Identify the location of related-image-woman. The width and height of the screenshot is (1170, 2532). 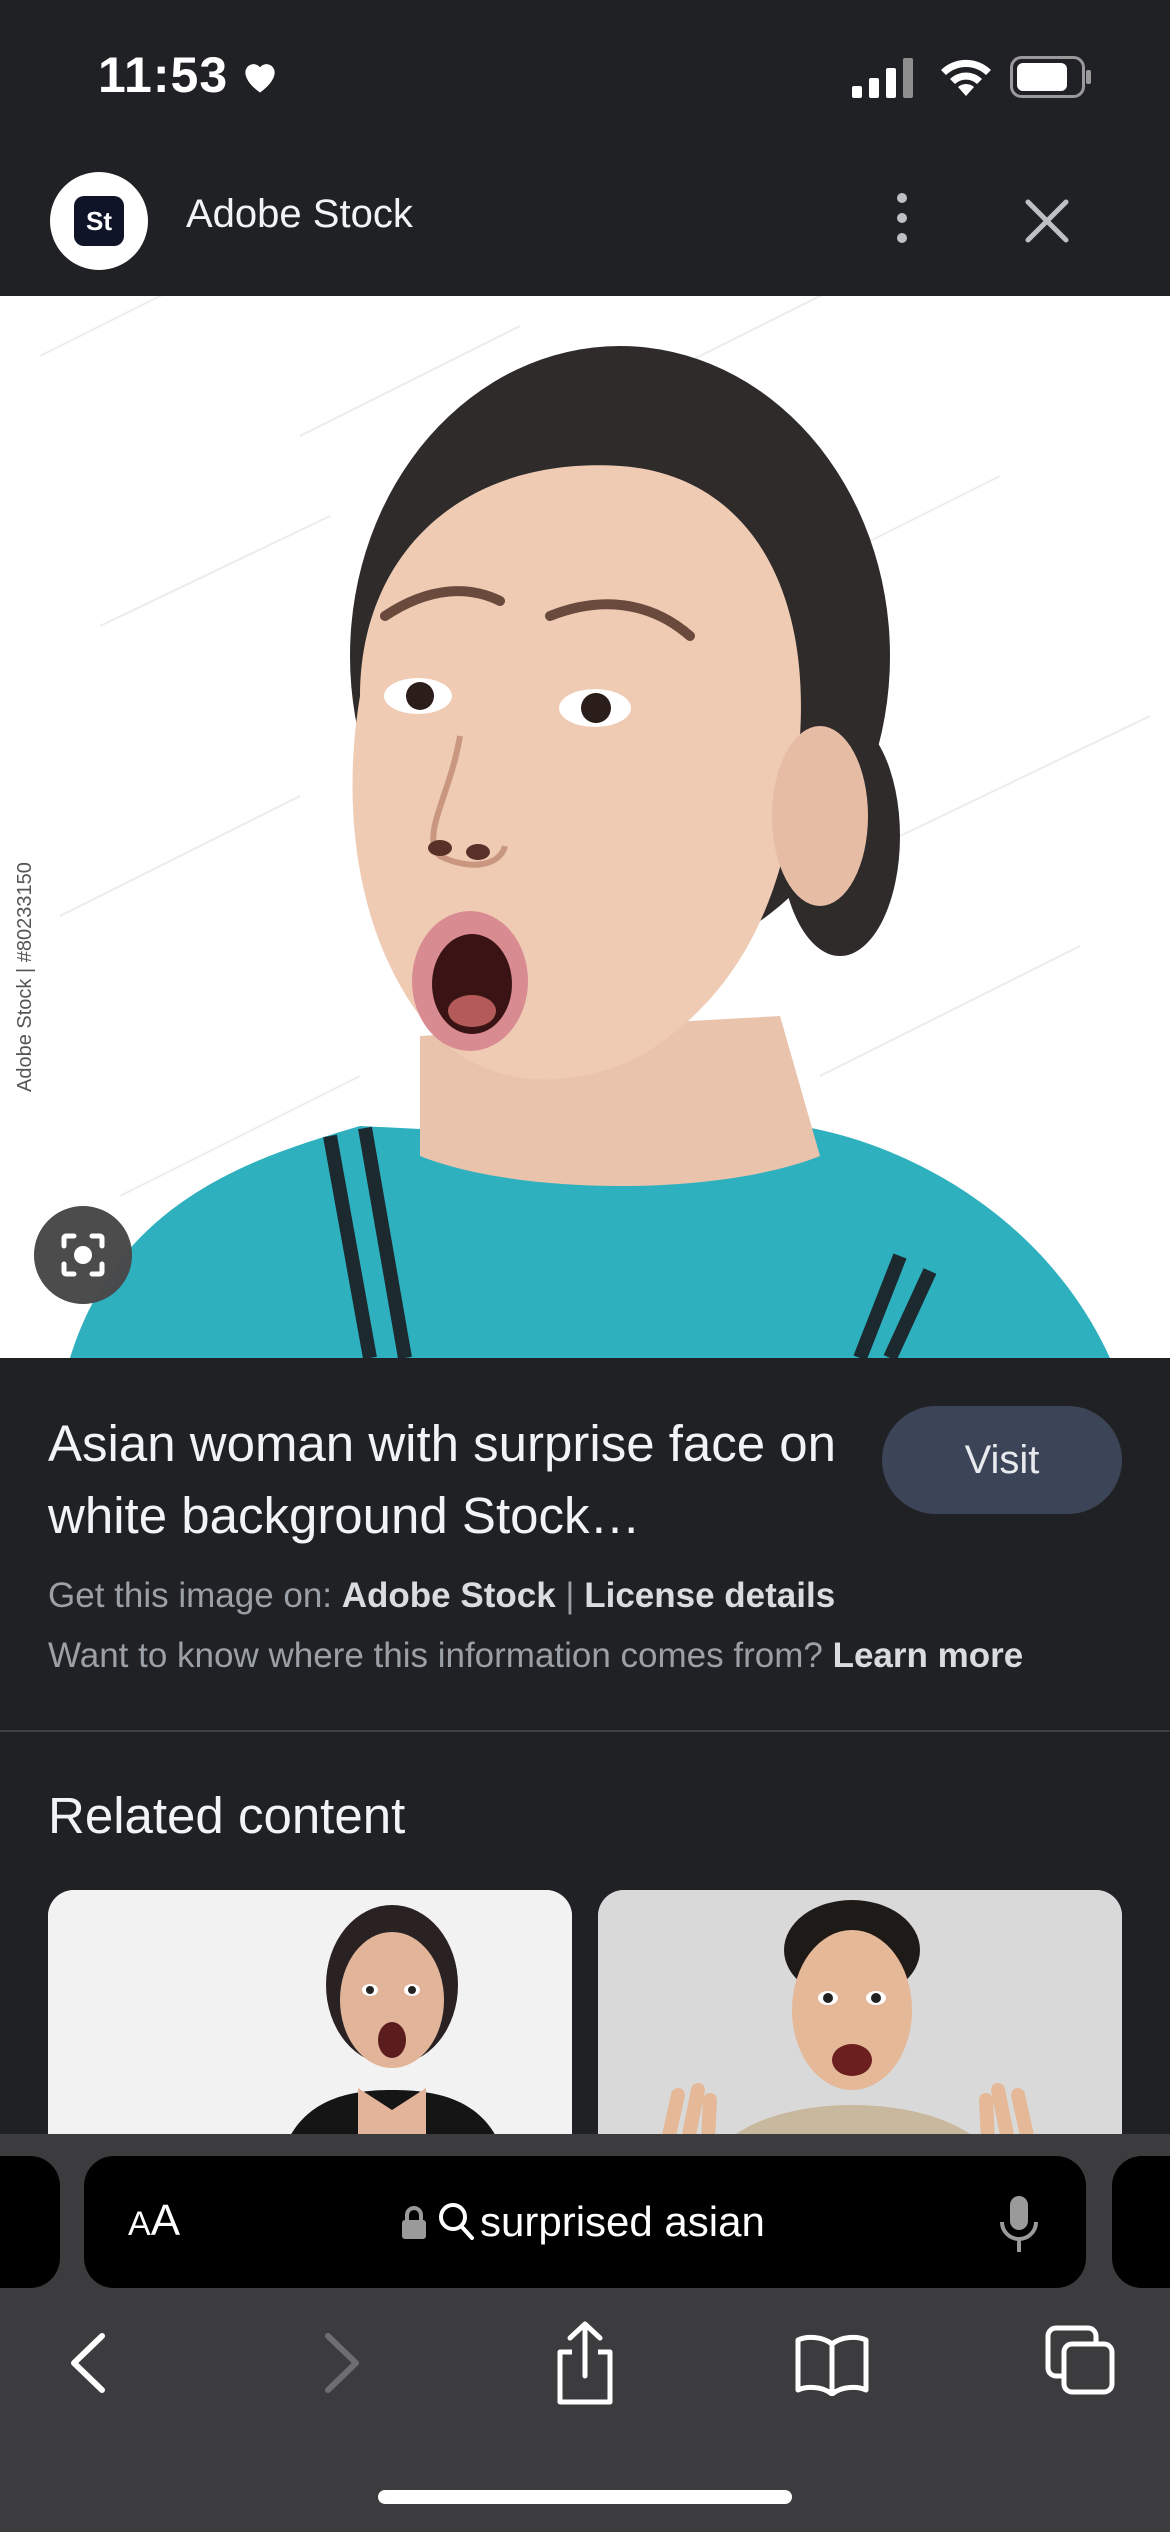
(310, 2015).